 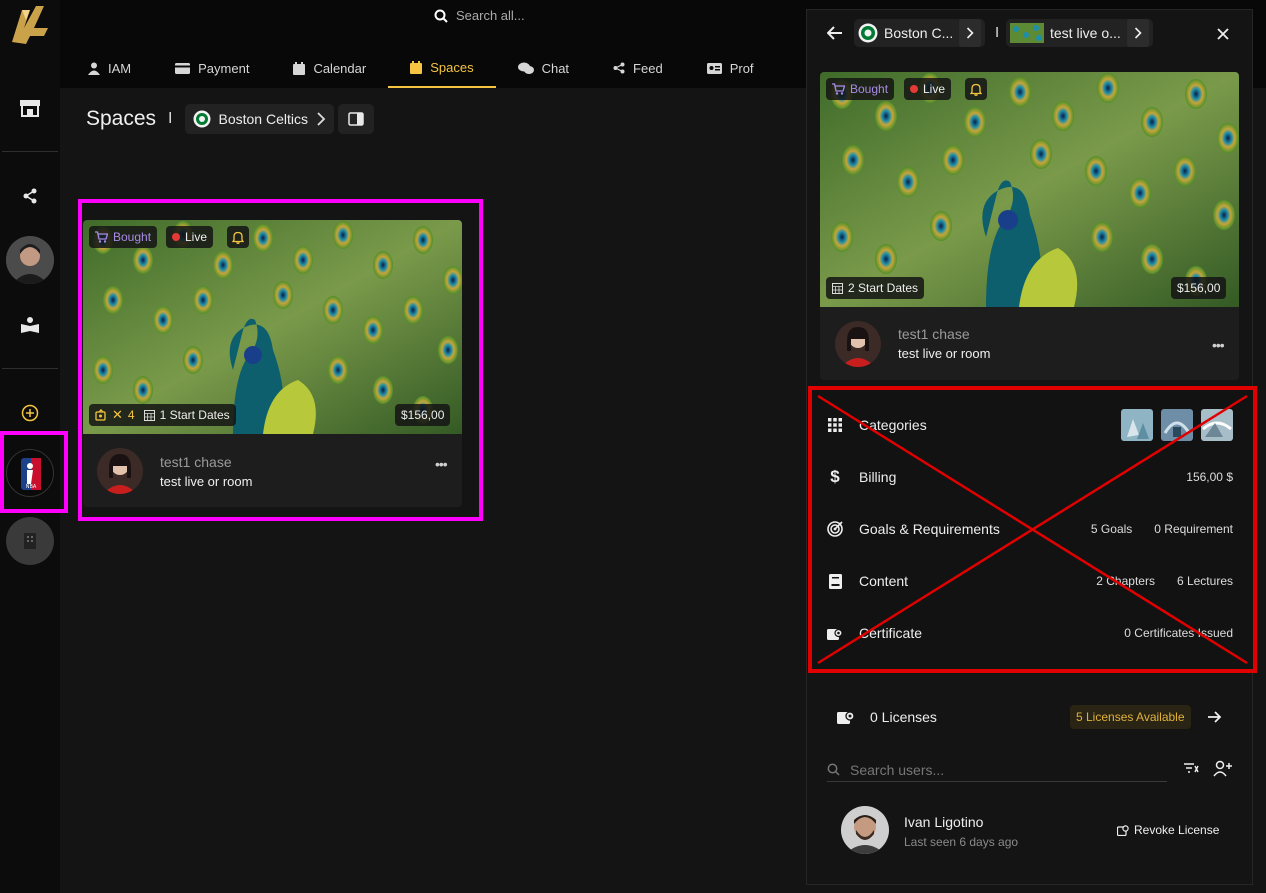 What do you see at coordinates (730, 68) in the screenshot?
I see `tab-profile: Prof` at bounding box center [730, 68].